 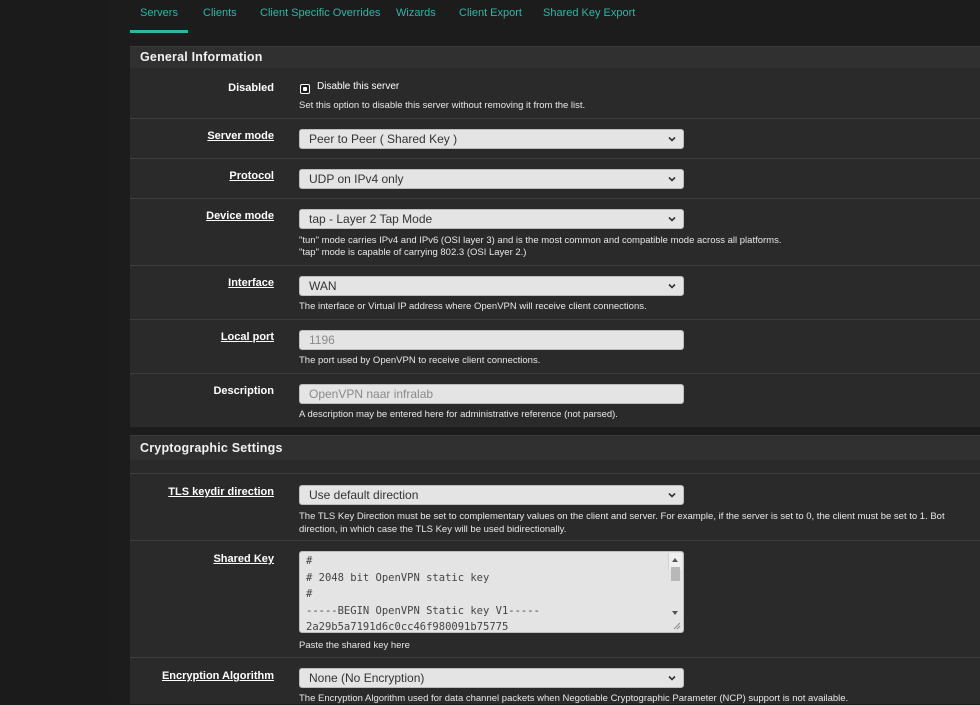 What do you see at coordinates (55, 351) in the screenshot?
I see `left-margin` at bounding box center [55, 351].